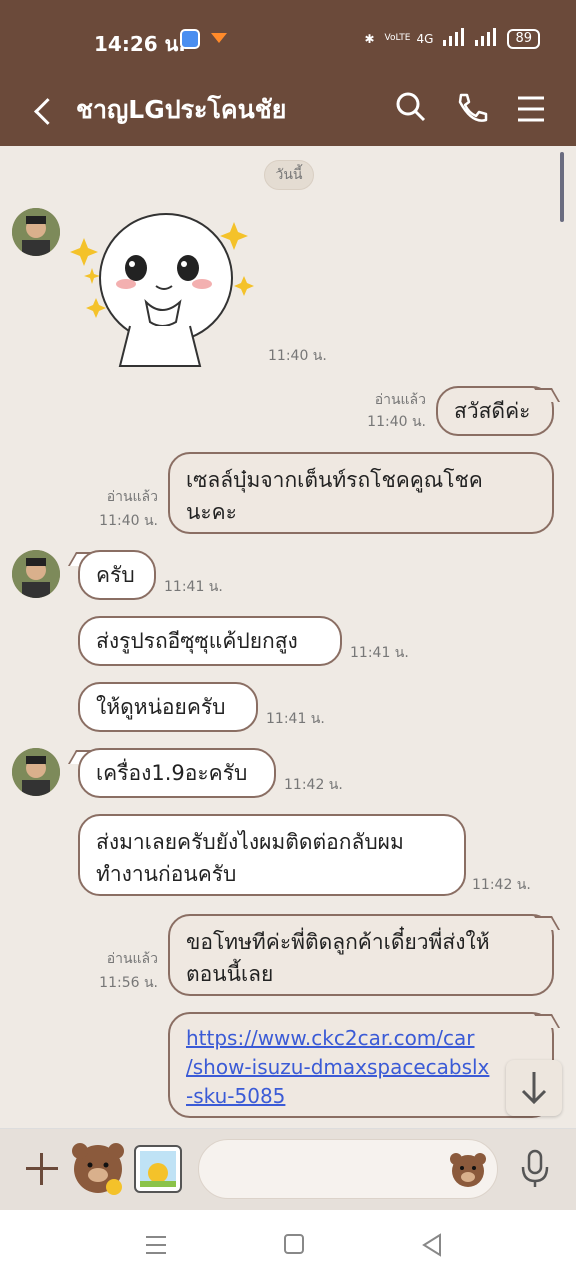  Describe the element at coordinates (288, 1169) in the screenshot. I see `input-bar` at that location.